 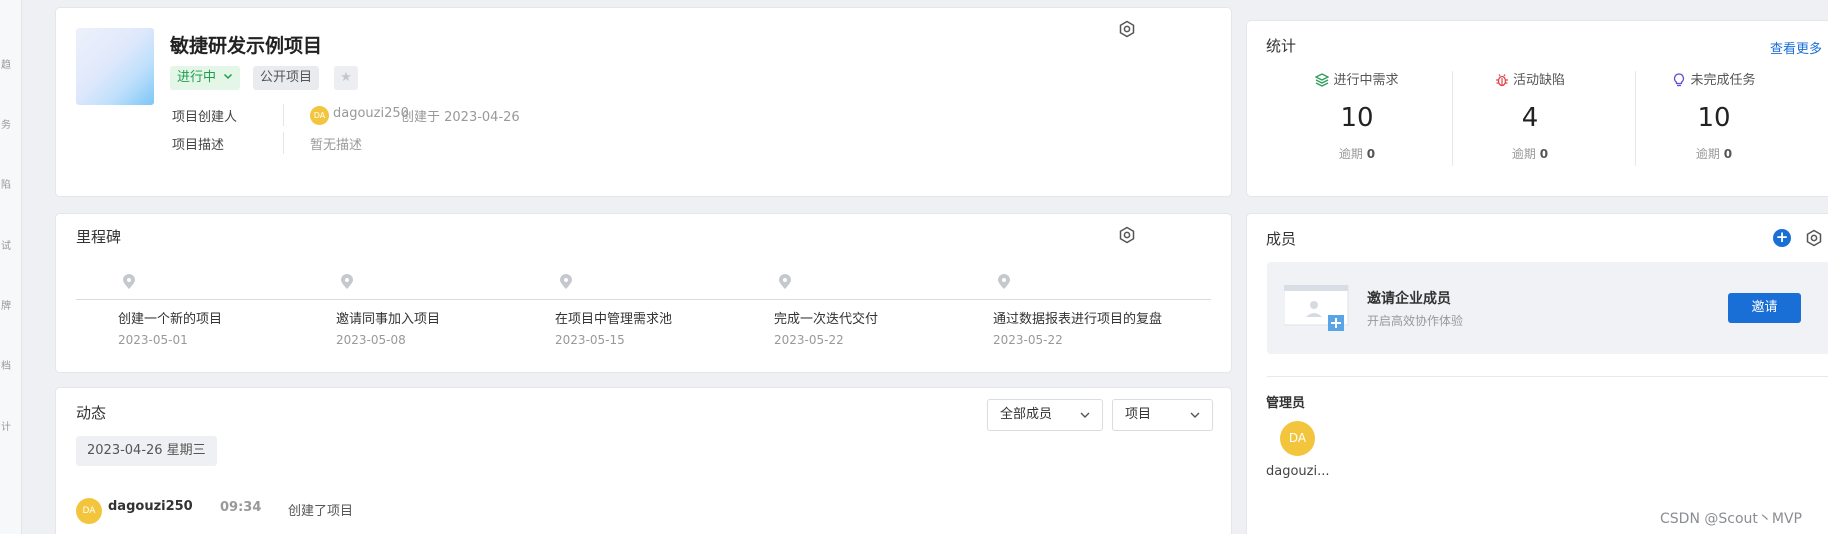 What do you see at coordinates (1796, 47) in the screenshot?
I see `view-more-link: 查看更多` at bounding box center [1796, 47].